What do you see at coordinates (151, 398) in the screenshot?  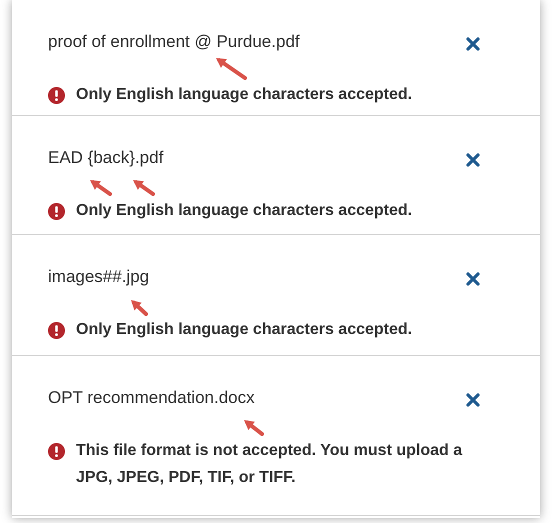 I see `file-name: OPT recommendation.docx` at bounding box center [151, 398].